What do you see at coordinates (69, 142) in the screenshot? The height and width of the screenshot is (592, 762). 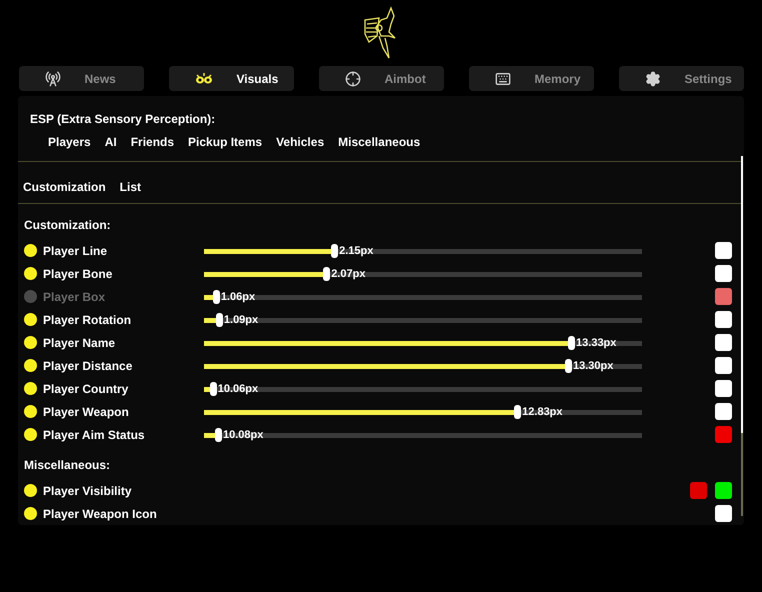 I see `category-tab: Players` at bounding box center [69, 142].